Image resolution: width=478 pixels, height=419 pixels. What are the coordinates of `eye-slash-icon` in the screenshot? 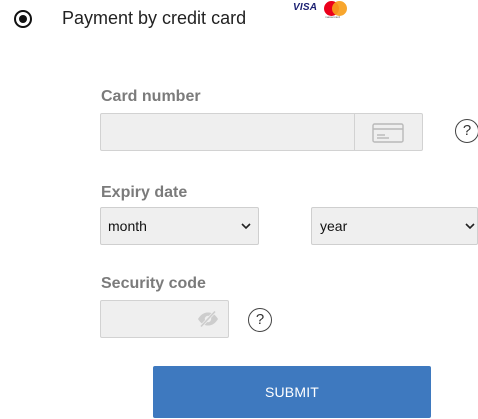 It's located at (208, 319).